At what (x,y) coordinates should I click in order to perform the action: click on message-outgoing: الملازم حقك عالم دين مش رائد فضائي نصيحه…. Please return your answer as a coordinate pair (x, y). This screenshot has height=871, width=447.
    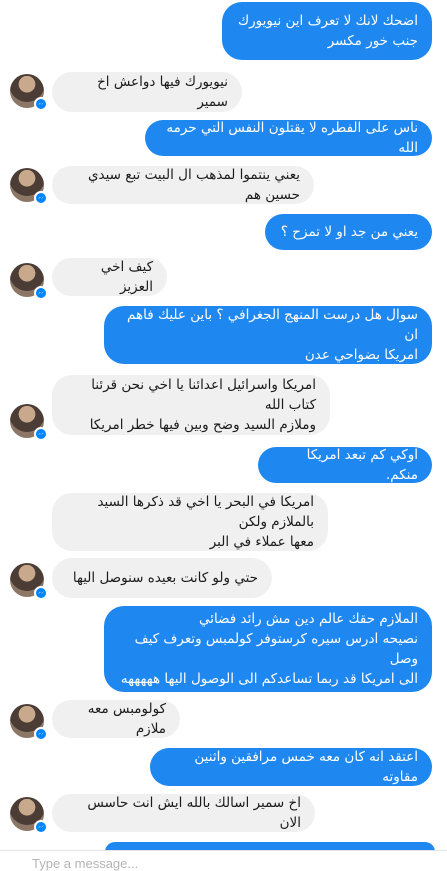
    Looking at the image, I should click on (268, 649).